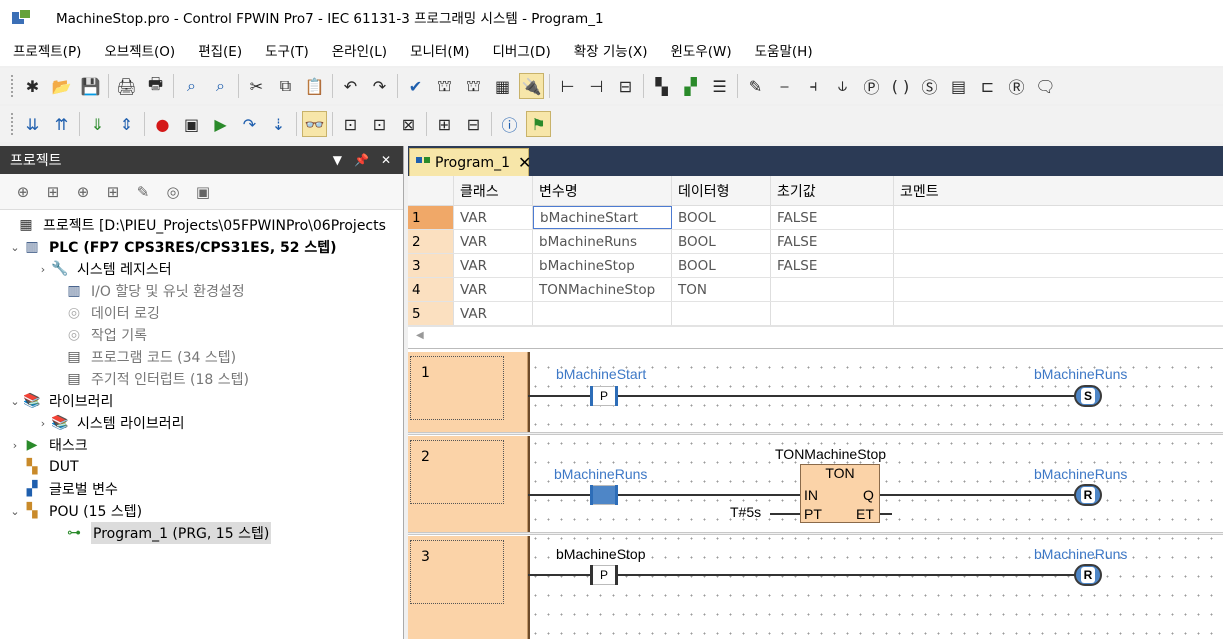  Describe the element at coordinates (611, 50) in the screenshot. I see `menu-extensions: 확장 기능(X)` at that location.